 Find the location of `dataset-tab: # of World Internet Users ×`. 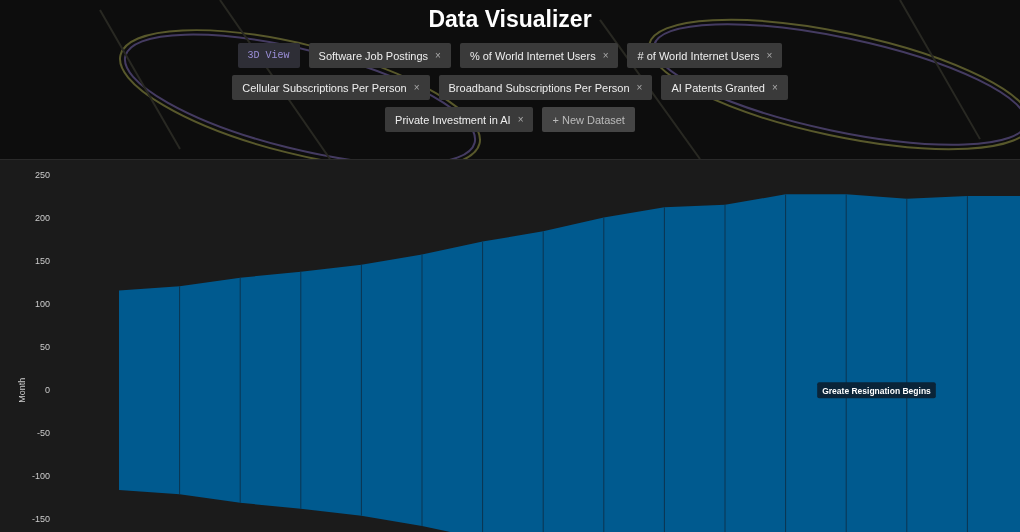

dataset-tab: # of World Internet Users × is located at coordinates (705, 55).